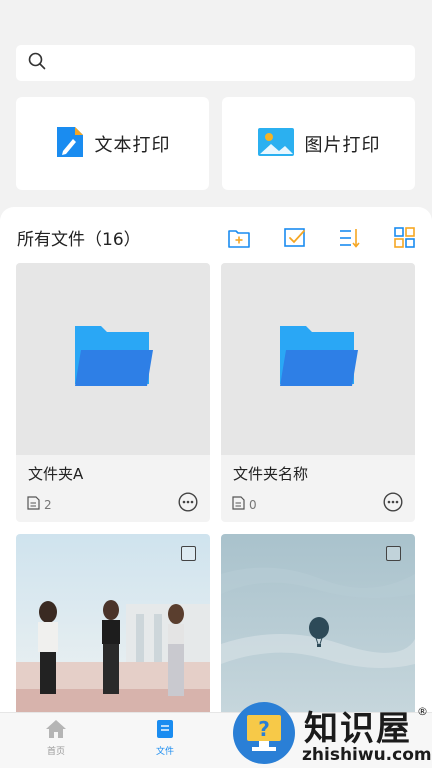 The height and width of the screenshot is (768, 432). Describe the element at coordinates (295, 238) in the screenshot. I see `select-icon` at that location.